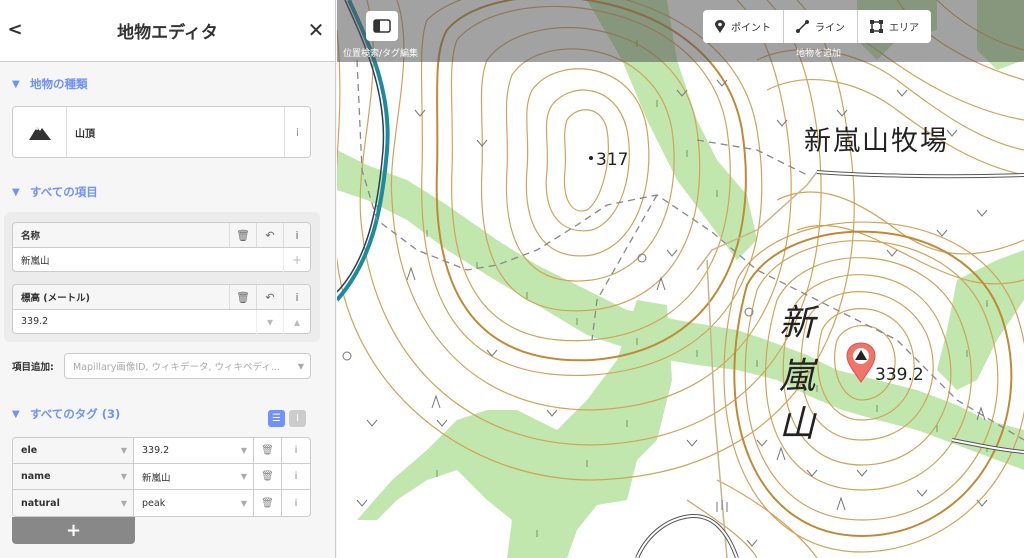 This screenshot has height=558, width=1024. Describe the element at coordinates (194, 503) in the screenshot. I see `tag-value-input: peak ▼` at that location.